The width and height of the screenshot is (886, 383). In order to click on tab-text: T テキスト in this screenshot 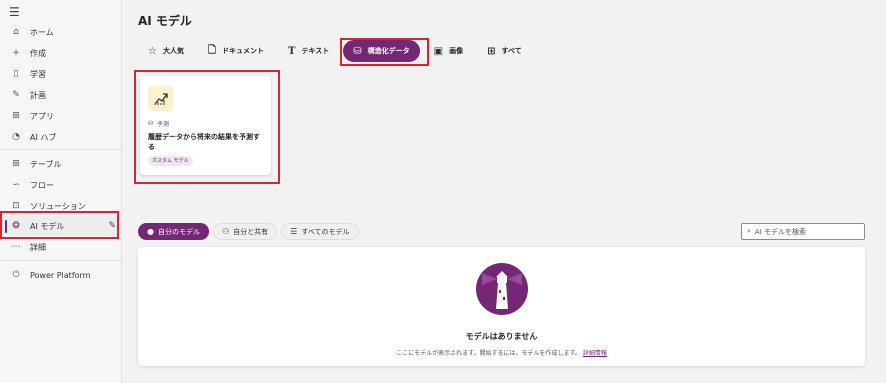, I will do `click(309, 51)`.